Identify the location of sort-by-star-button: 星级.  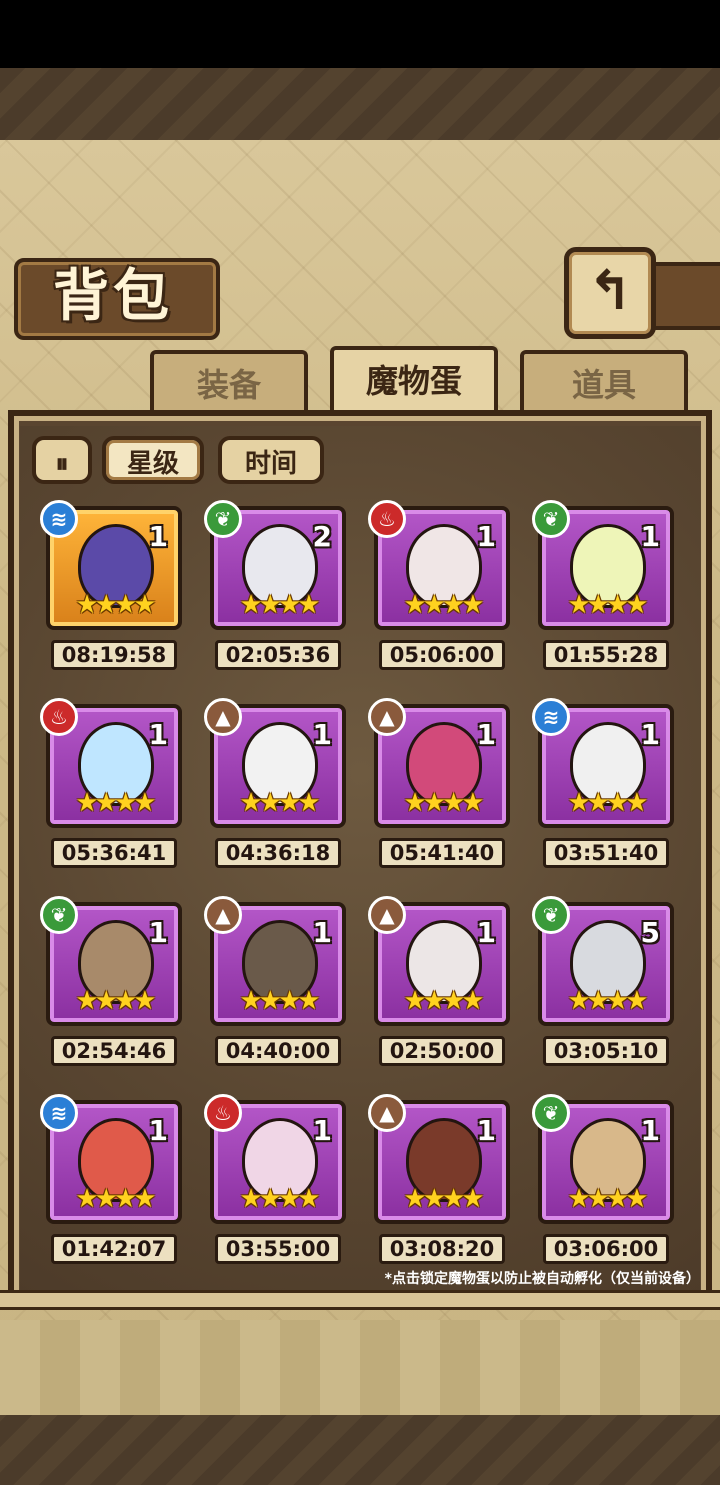
(153, 460).